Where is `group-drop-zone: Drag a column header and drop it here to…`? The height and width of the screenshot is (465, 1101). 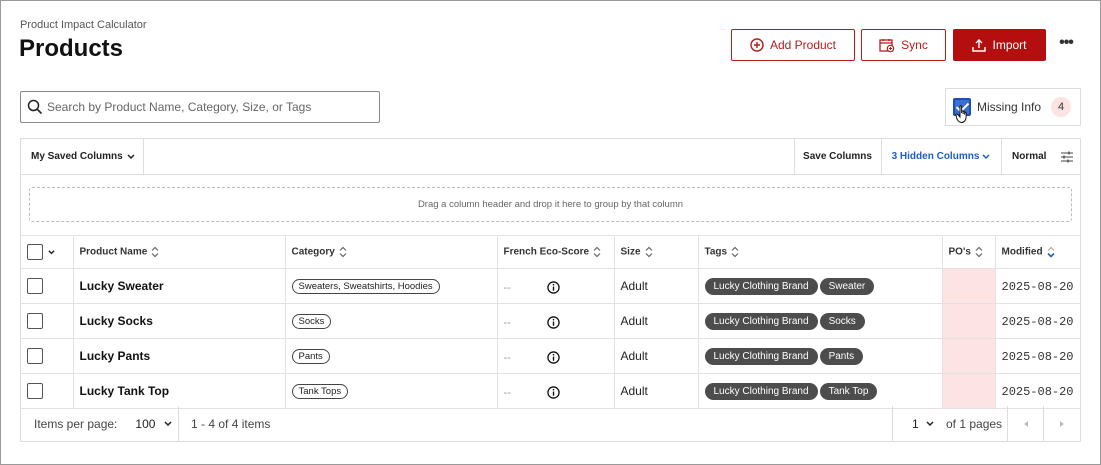 group-drop-zone: Drag a column header and drop it here to… is located at coordinates (550, 204).